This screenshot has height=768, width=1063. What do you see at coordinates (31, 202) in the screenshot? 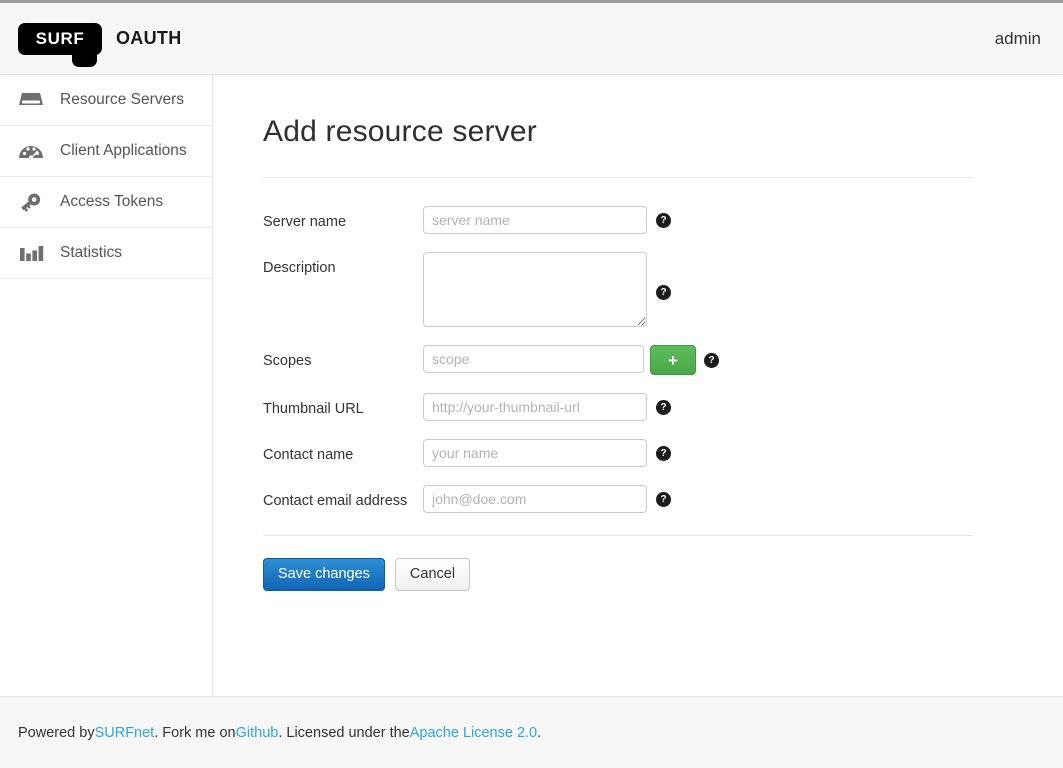
I see `key-icon` at bounding box center [31, 202].